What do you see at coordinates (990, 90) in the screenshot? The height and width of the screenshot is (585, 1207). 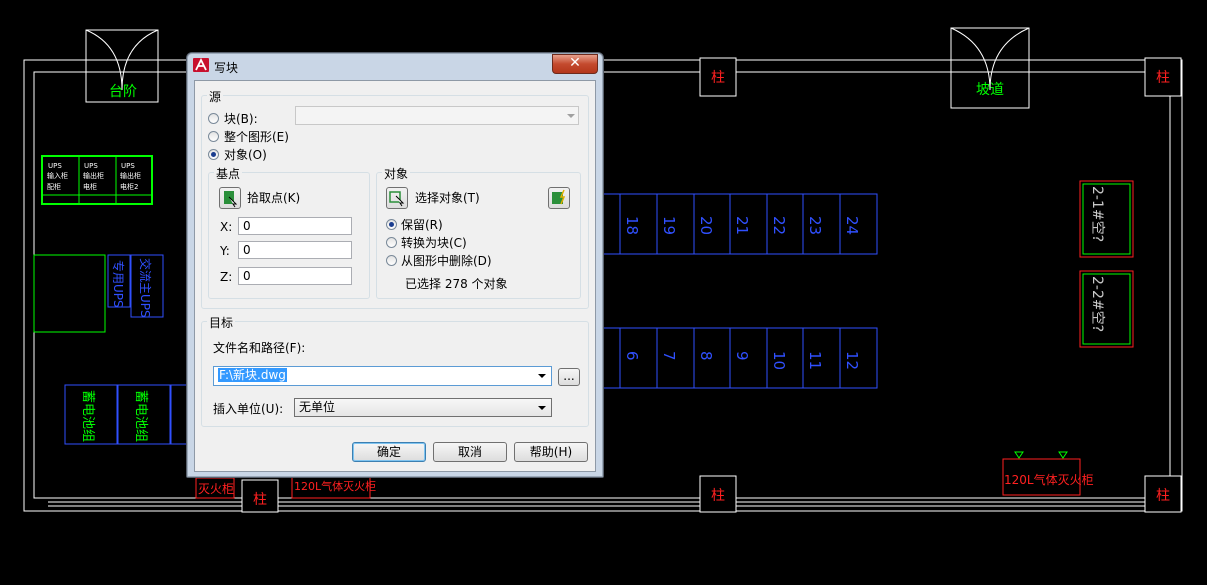 I see `ramp-label: 坡道` at bounding box center [990, 90].